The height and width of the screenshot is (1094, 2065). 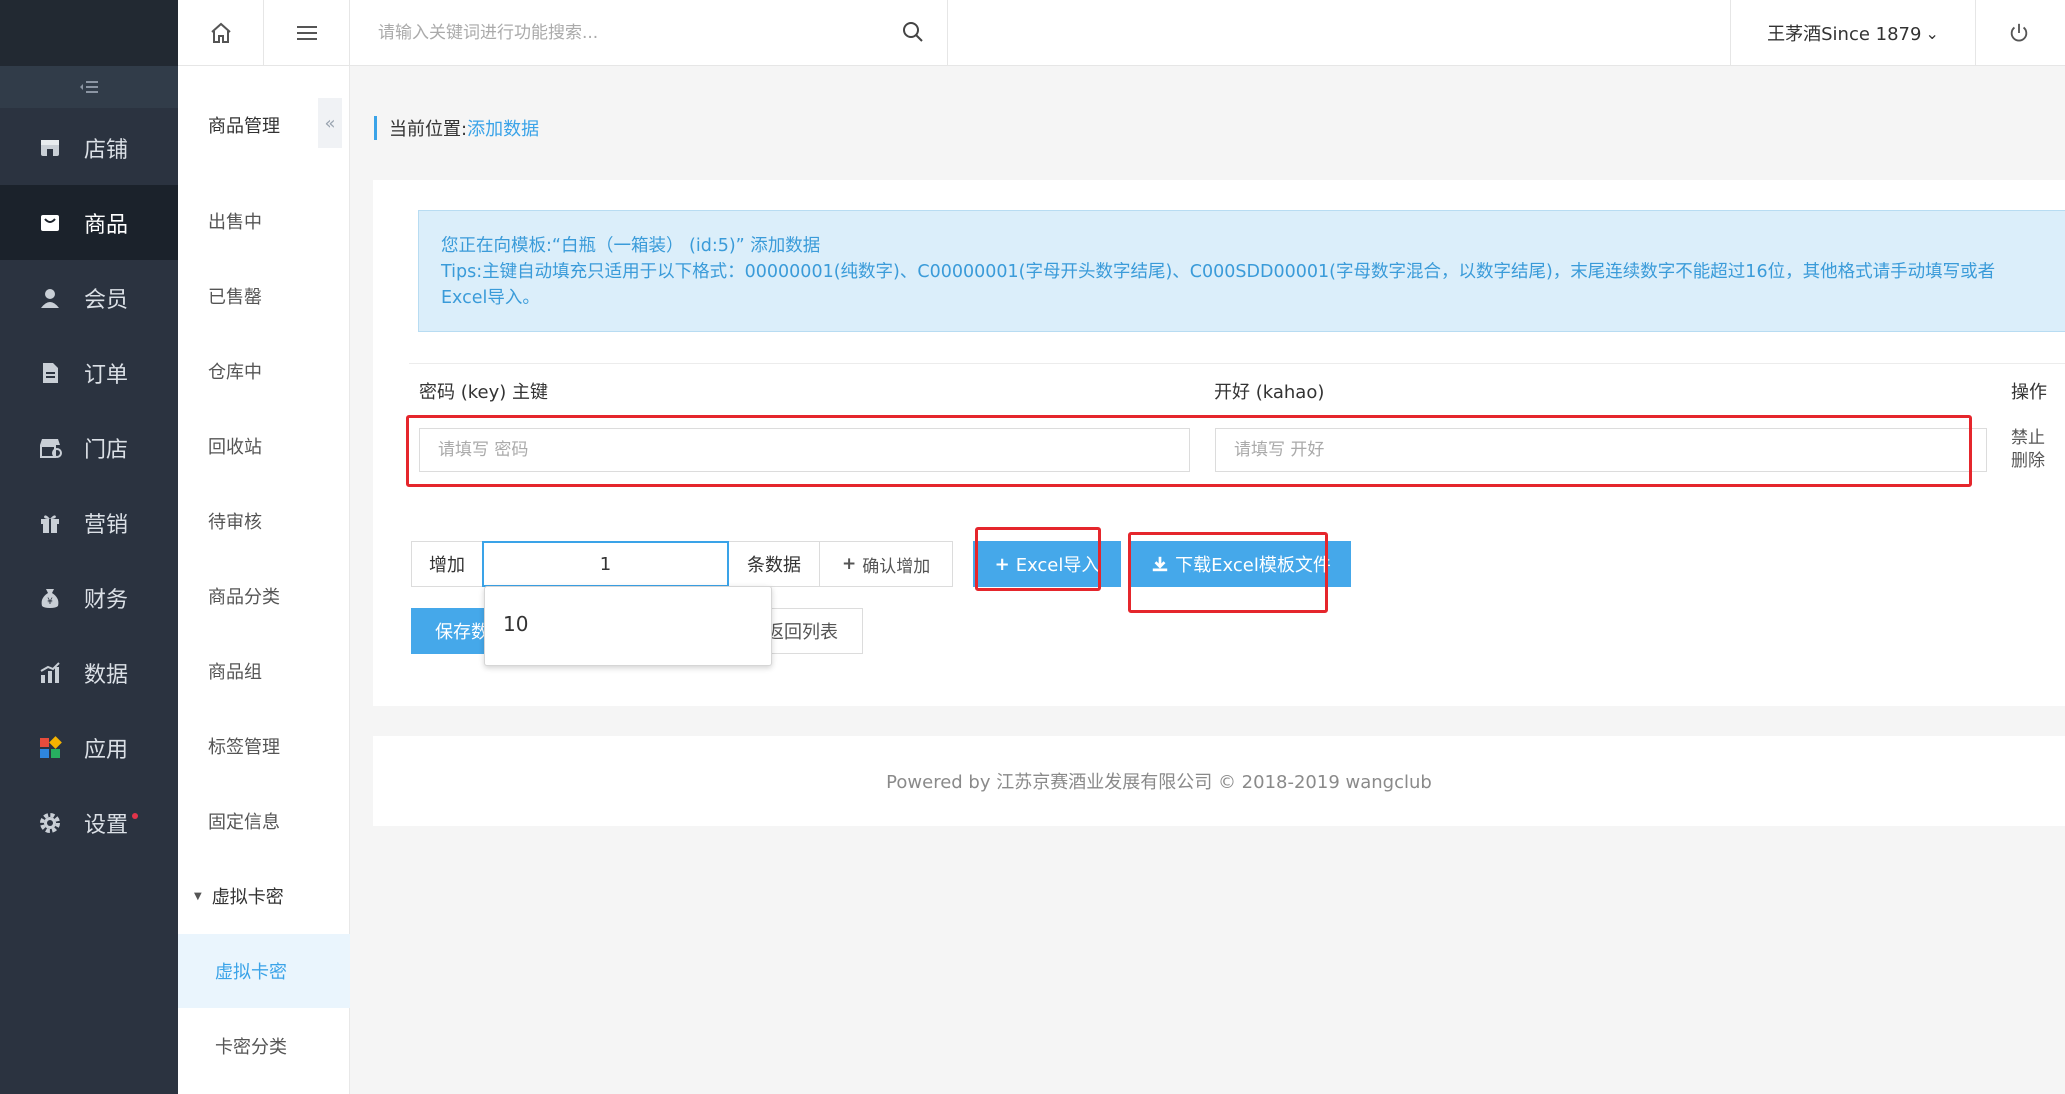 I want to click on subnav-item-tag-management: 标签管理, so click(x=264, y=746).